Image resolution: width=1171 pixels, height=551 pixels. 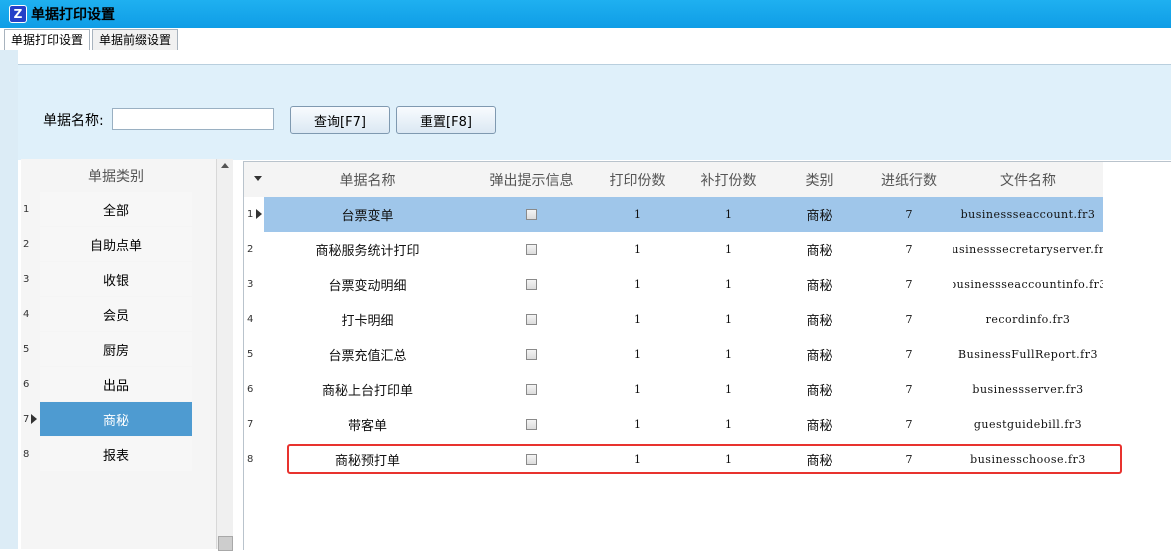 I want to click on cell-file-name: BusinessFullReport.fr3, so click(x=1028, y=354).